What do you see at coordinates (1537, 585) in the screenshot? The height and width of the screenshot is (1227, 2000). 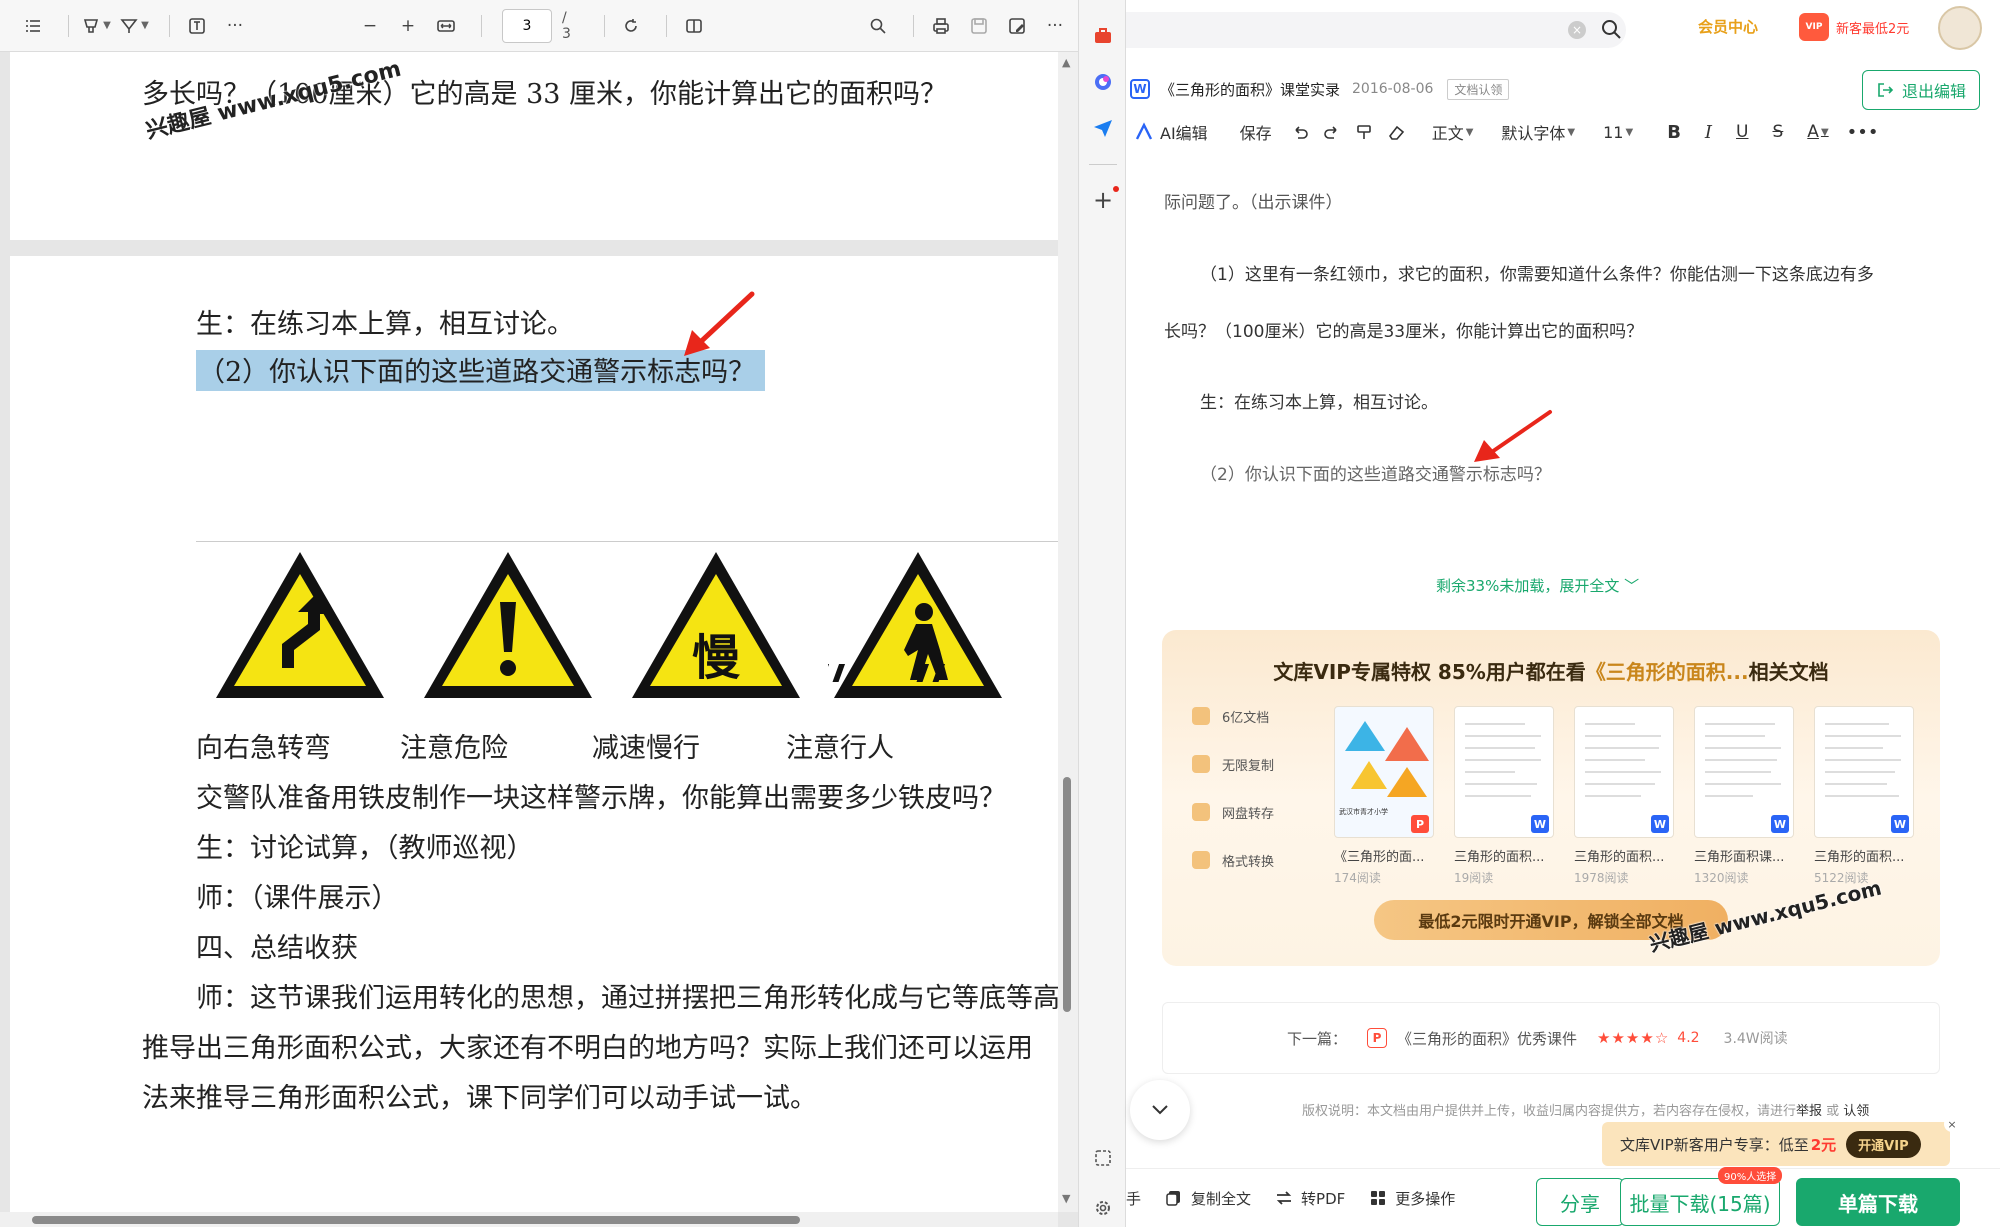 I see `expand-full-text-link: 剩余33%未加载，展开全文 ﹀` at bounding box center [1537, 585].